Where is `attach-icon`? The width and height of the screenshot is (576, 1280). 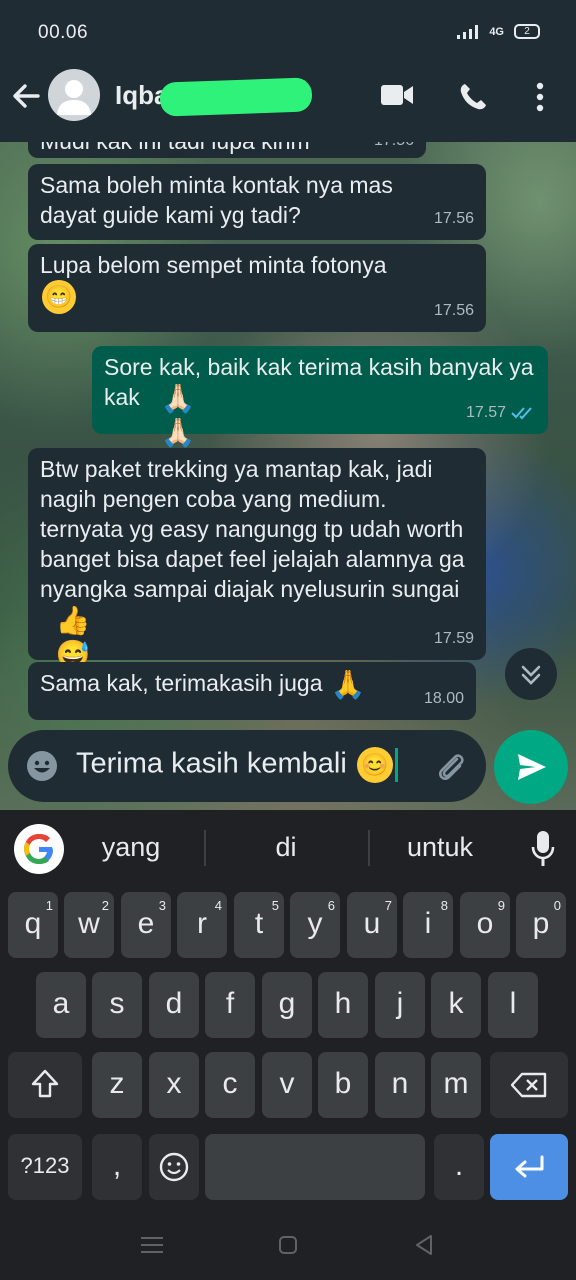 attach-icon is located at coordinates (451, 767).